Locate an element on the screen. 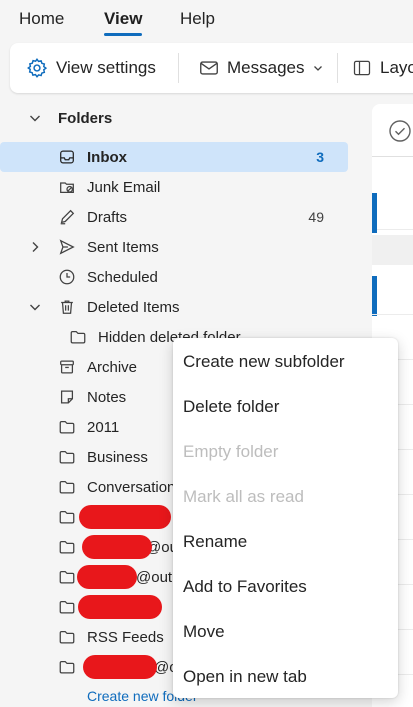  tab-home: Home is located at coordinates (41, 19).